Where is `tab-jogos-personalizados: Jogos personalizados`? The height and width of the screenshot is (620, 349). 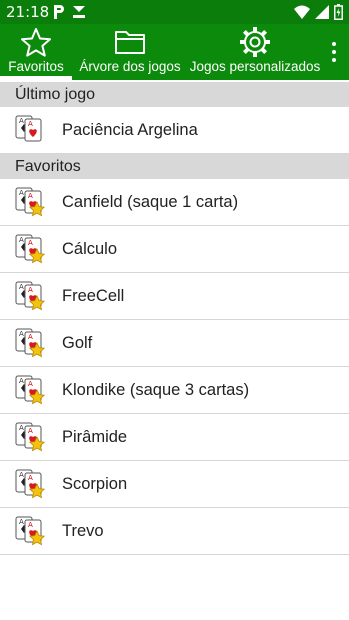 tab-jogos-personalizados: Jogos personalizados is located at coordinates (255, 52).